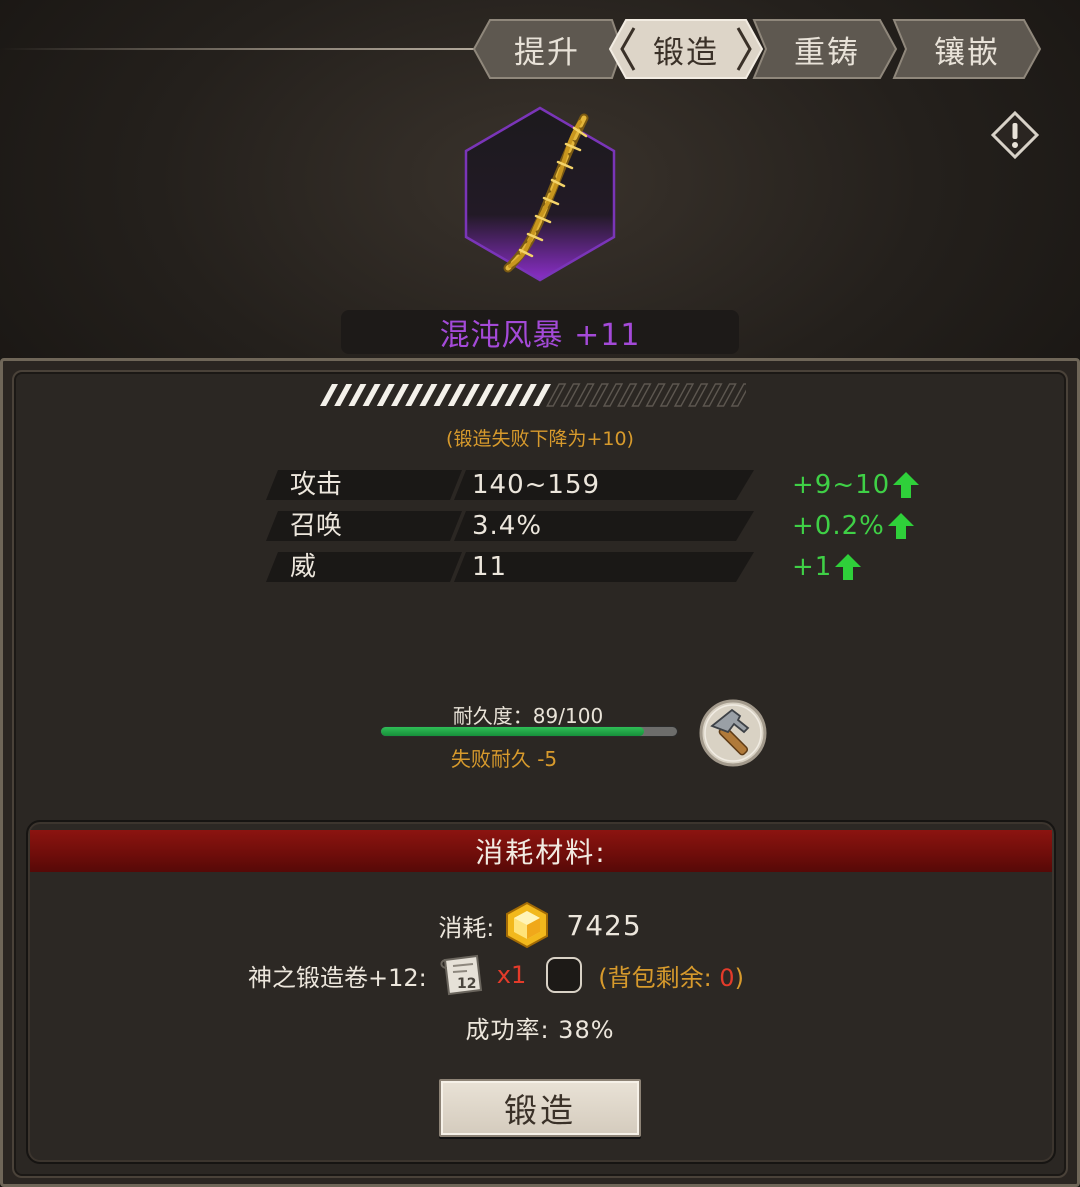 Image resolution: width=1080 pixels, height=1187 pixels. I want to click on stat-value: 11, so click(490, 567).